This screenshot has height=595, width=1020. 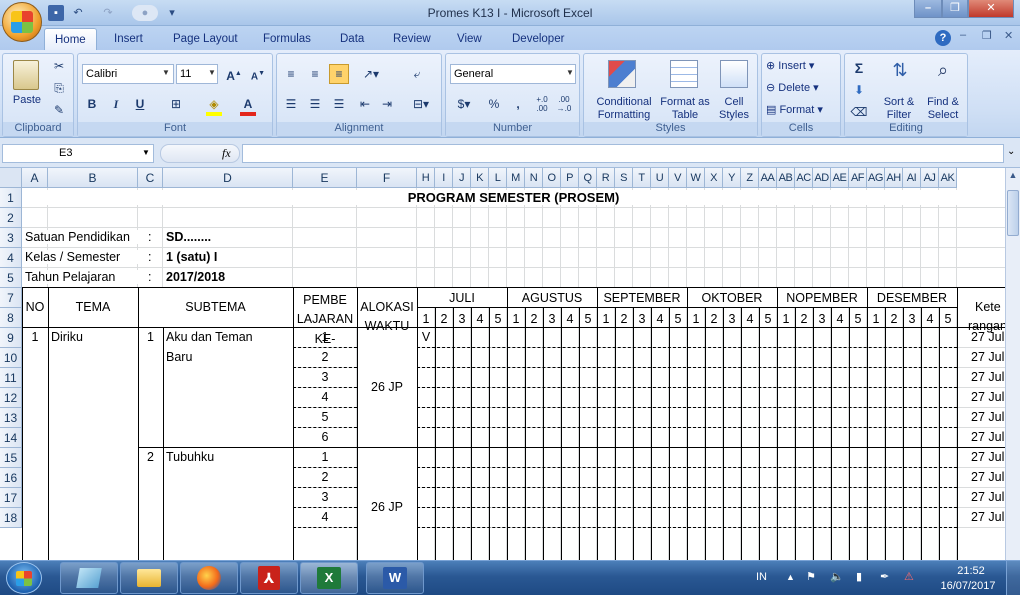 What do you see at coordinates (955, 9) in the screenshot?
I see `restore-button: ❐` at bounding box center [955, 9].